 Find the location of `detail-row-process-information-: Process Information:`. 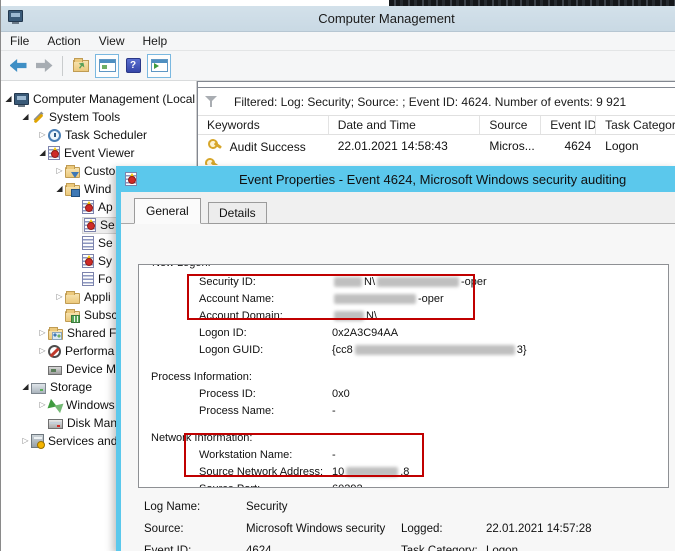

detail-row-process-information-: Process Information: is located at coordinates (403, 378).